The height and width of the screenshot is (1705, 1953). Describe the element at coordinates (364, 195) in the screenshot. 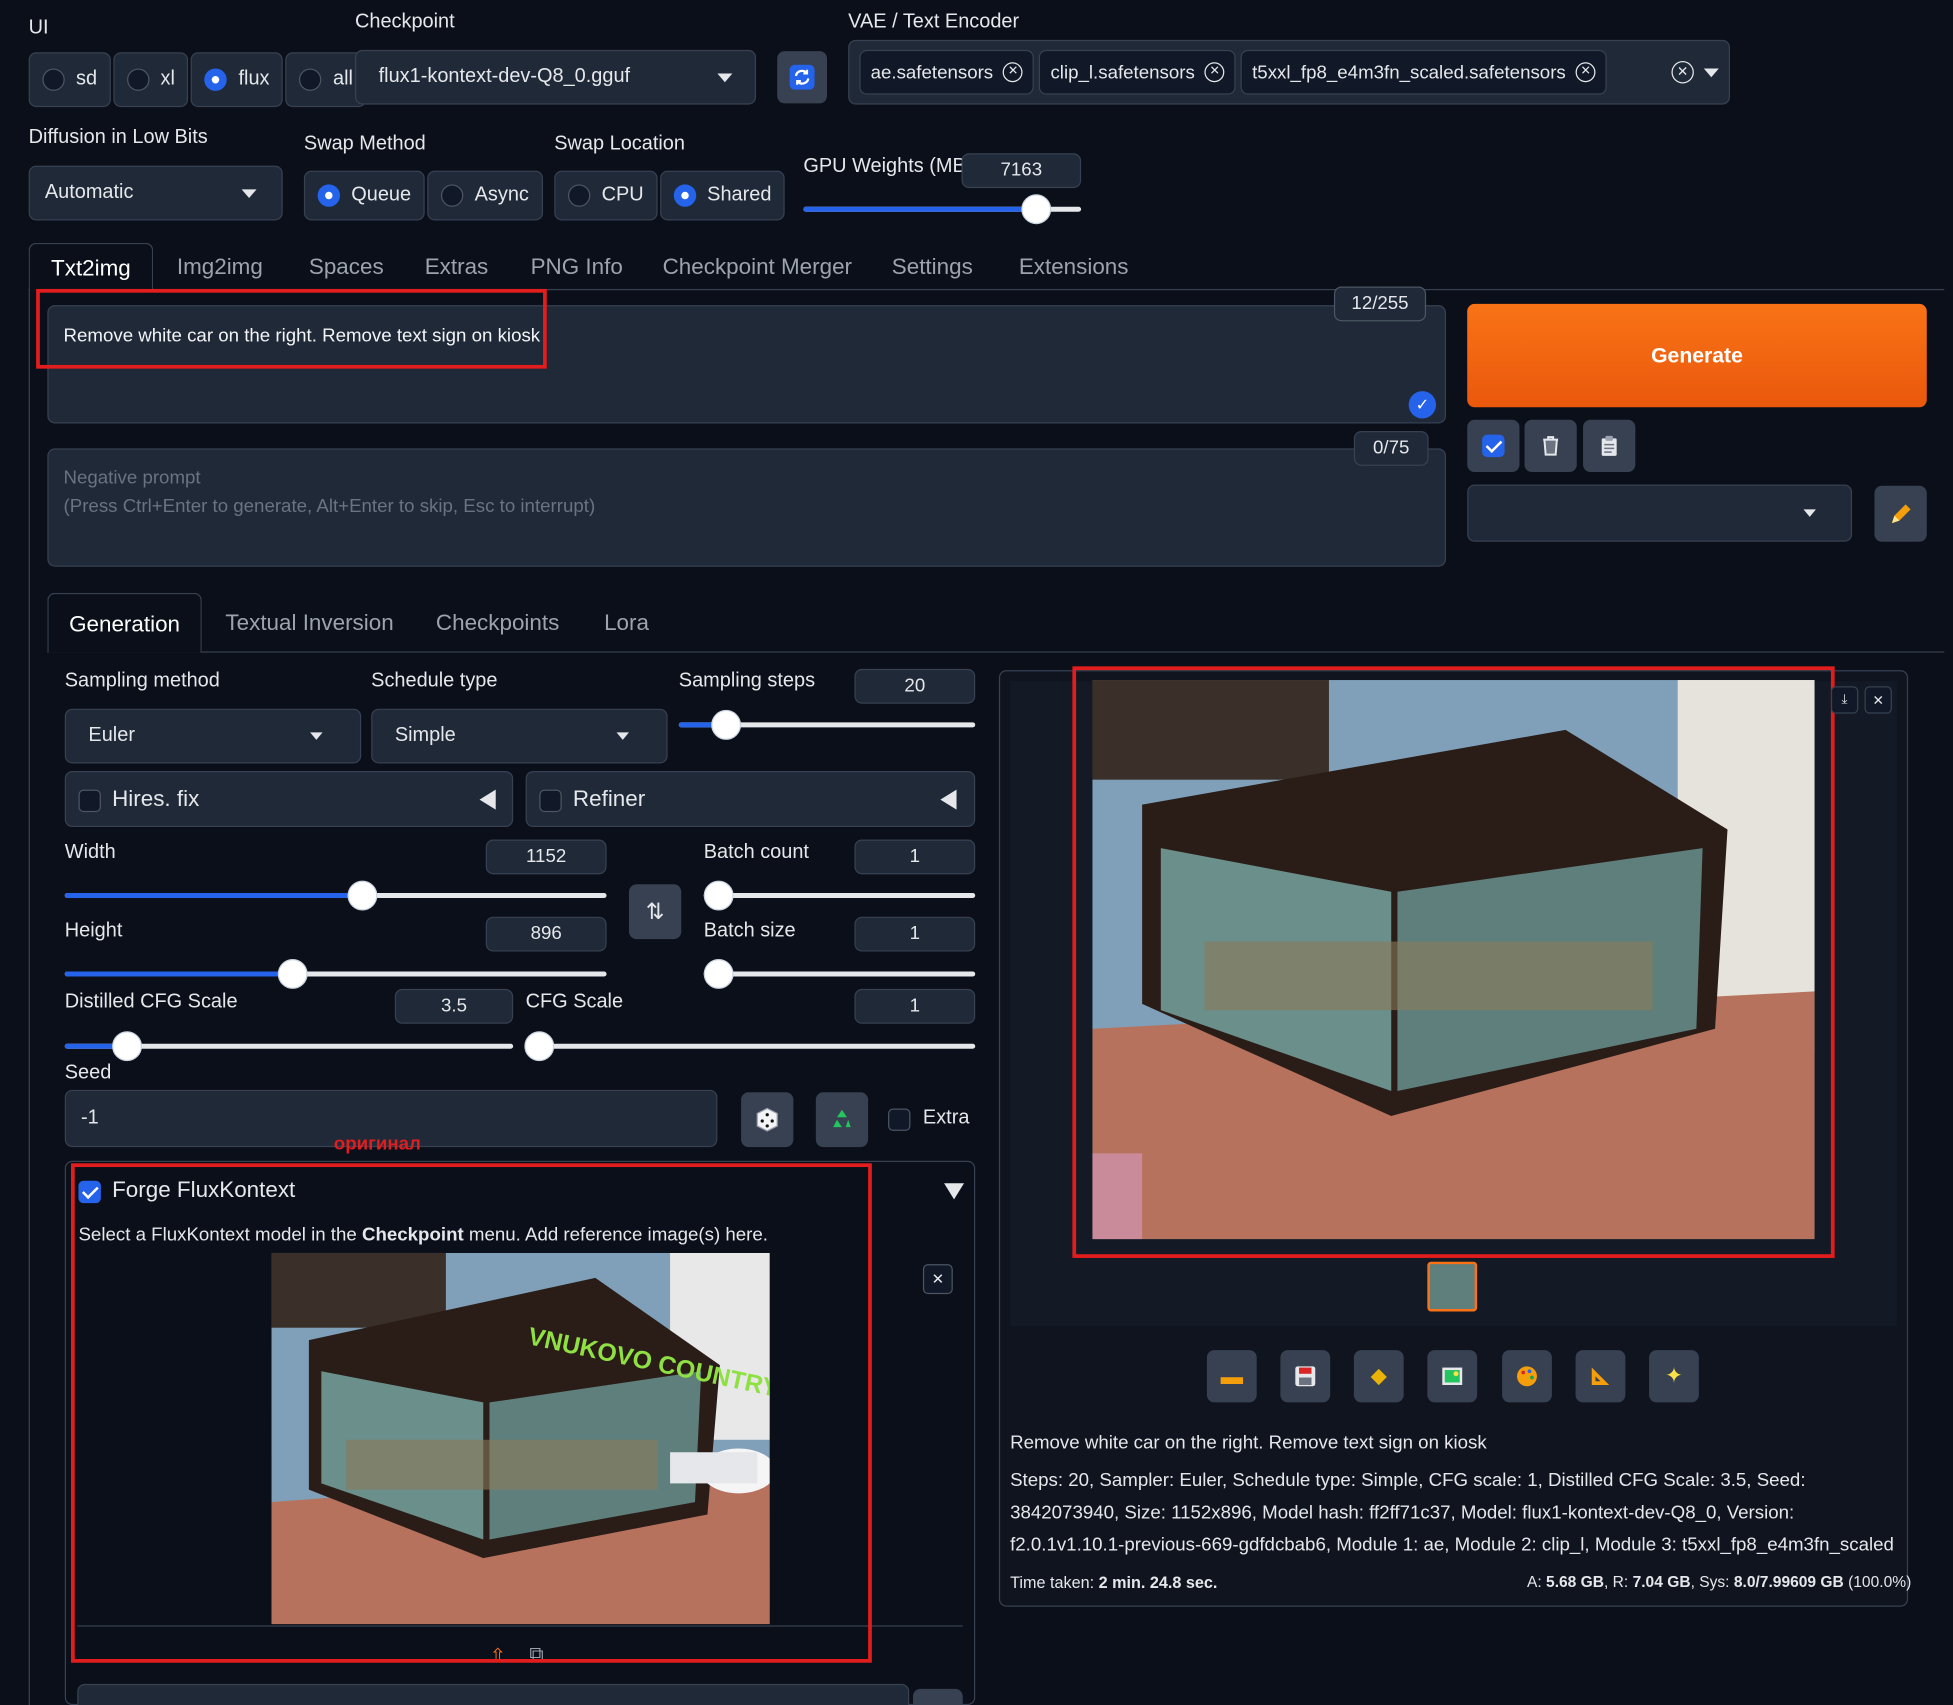

I see `swap-method-queue: Queue` at that location.